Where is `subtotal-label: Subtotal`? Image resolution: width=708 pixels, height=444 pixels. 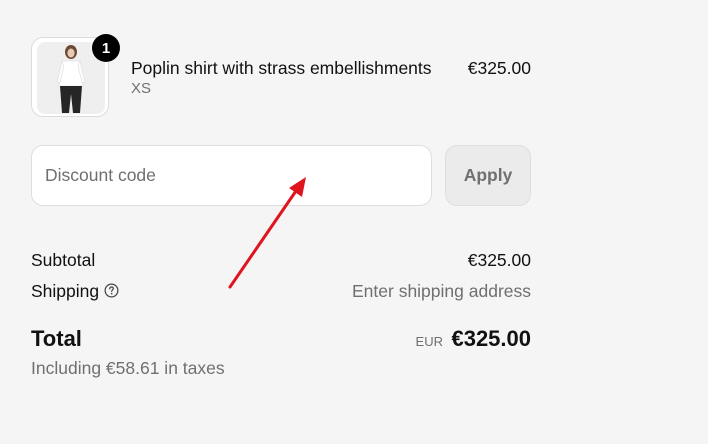
subtotal-label: Subtotal is located at coordinates (63, 260).